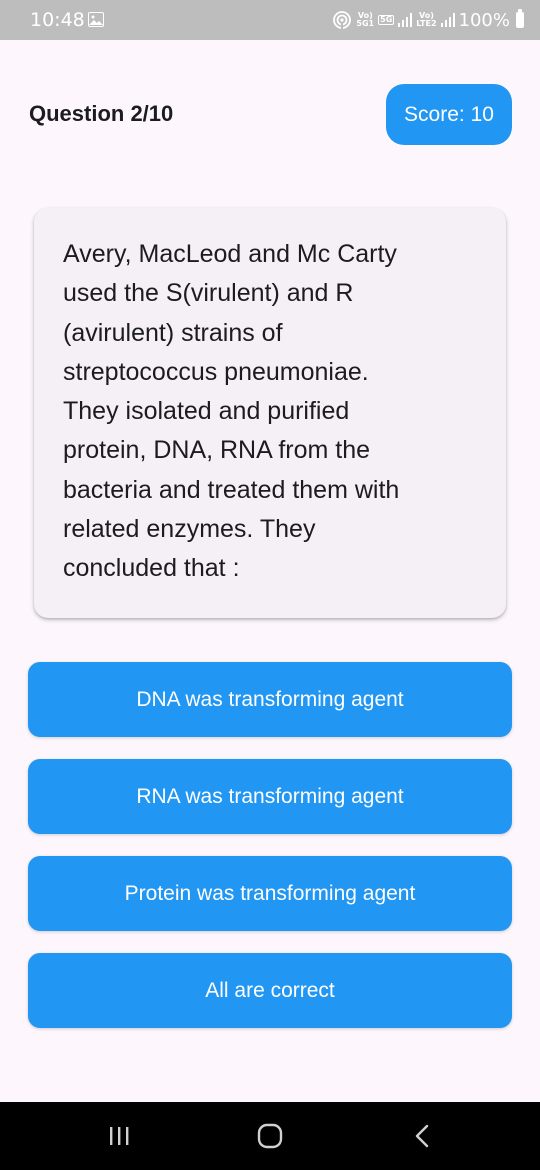 Image resolution: width=540 pixels, height=1170 pixels. What do you see at coordinates (422, 1136) in the screenshot?
I see `back-icon` at bounding box center [422, 1136].